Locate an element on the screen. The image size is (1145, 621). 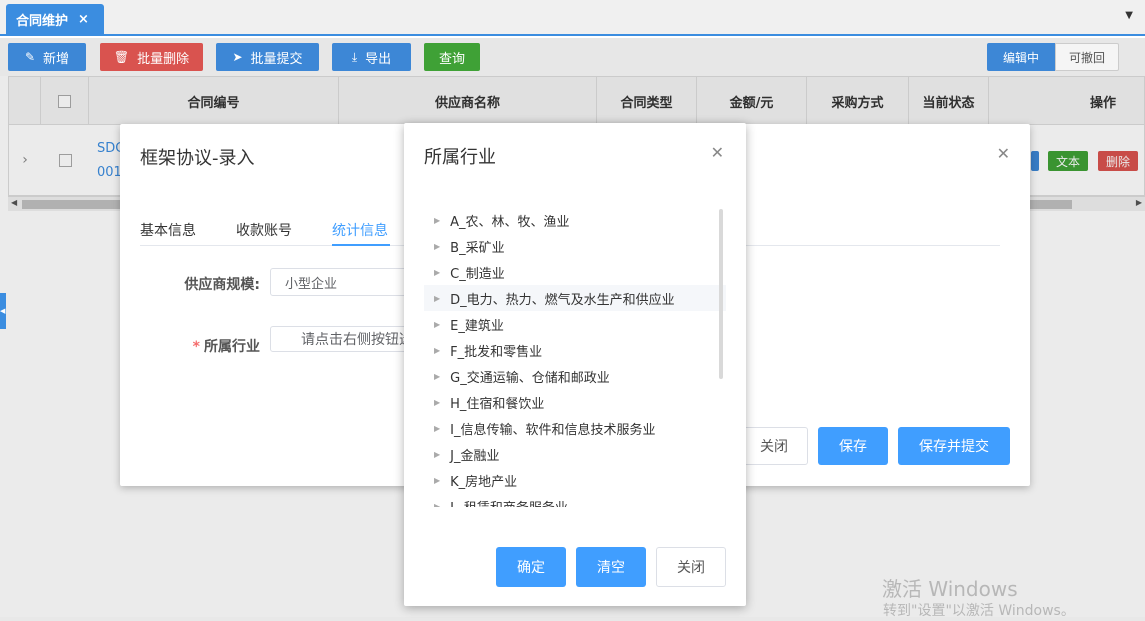
edit-icon: ✎ is located at coordinates (30, 57).